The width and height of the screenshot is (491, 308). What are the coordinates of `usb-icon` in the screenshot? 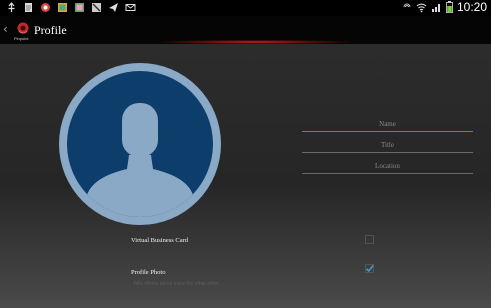 It's located at (11, 7).